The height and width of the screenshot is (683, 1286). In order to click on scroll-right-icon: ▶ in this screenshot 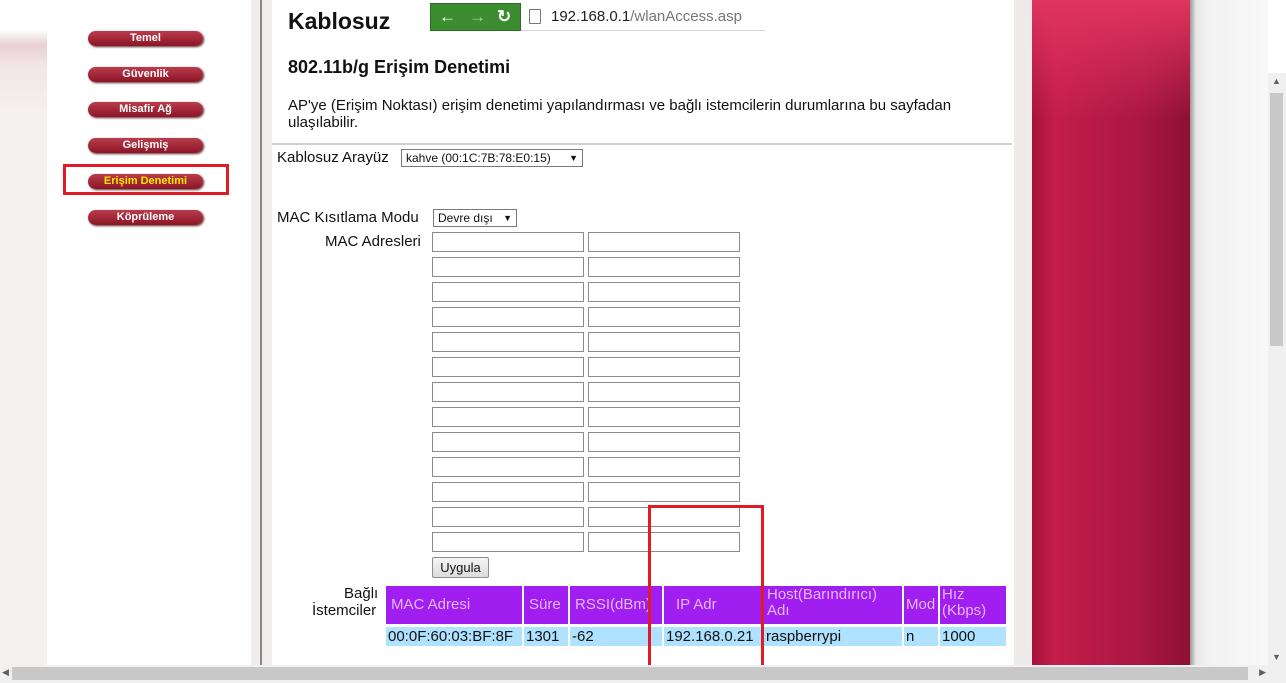, I will do `click(1262, 672)`.